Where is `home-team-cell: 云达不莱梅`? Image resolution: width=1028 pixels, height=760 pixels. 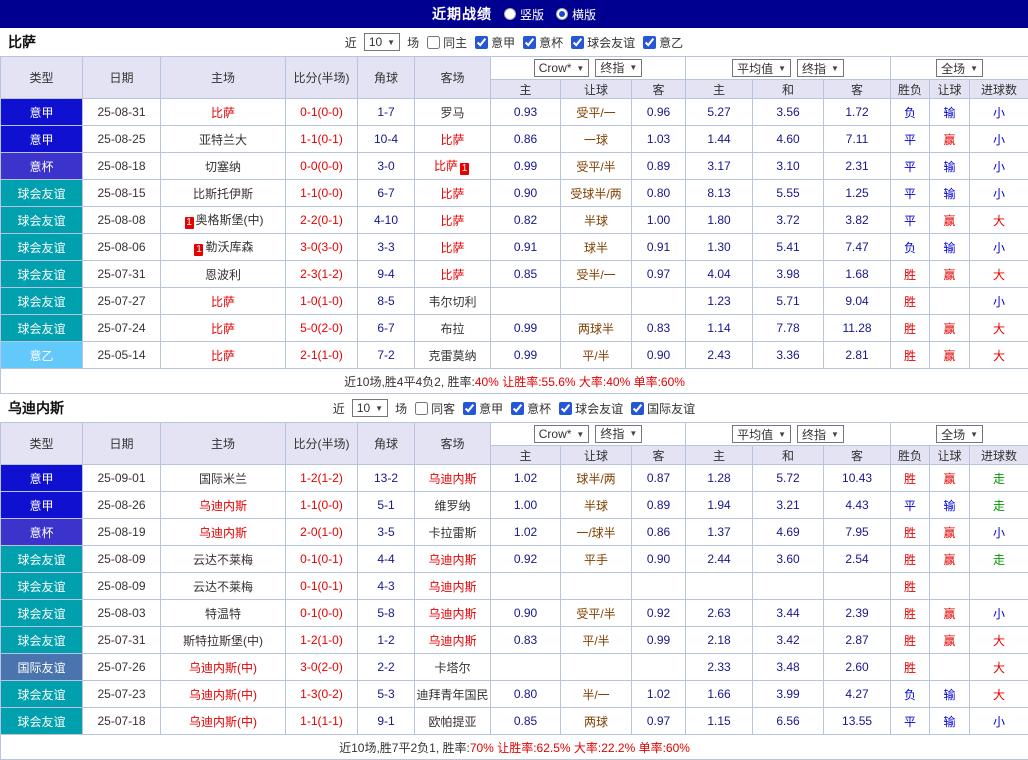 home-team-cell: 云达不莱梅 is located at coordinates (223, 586).